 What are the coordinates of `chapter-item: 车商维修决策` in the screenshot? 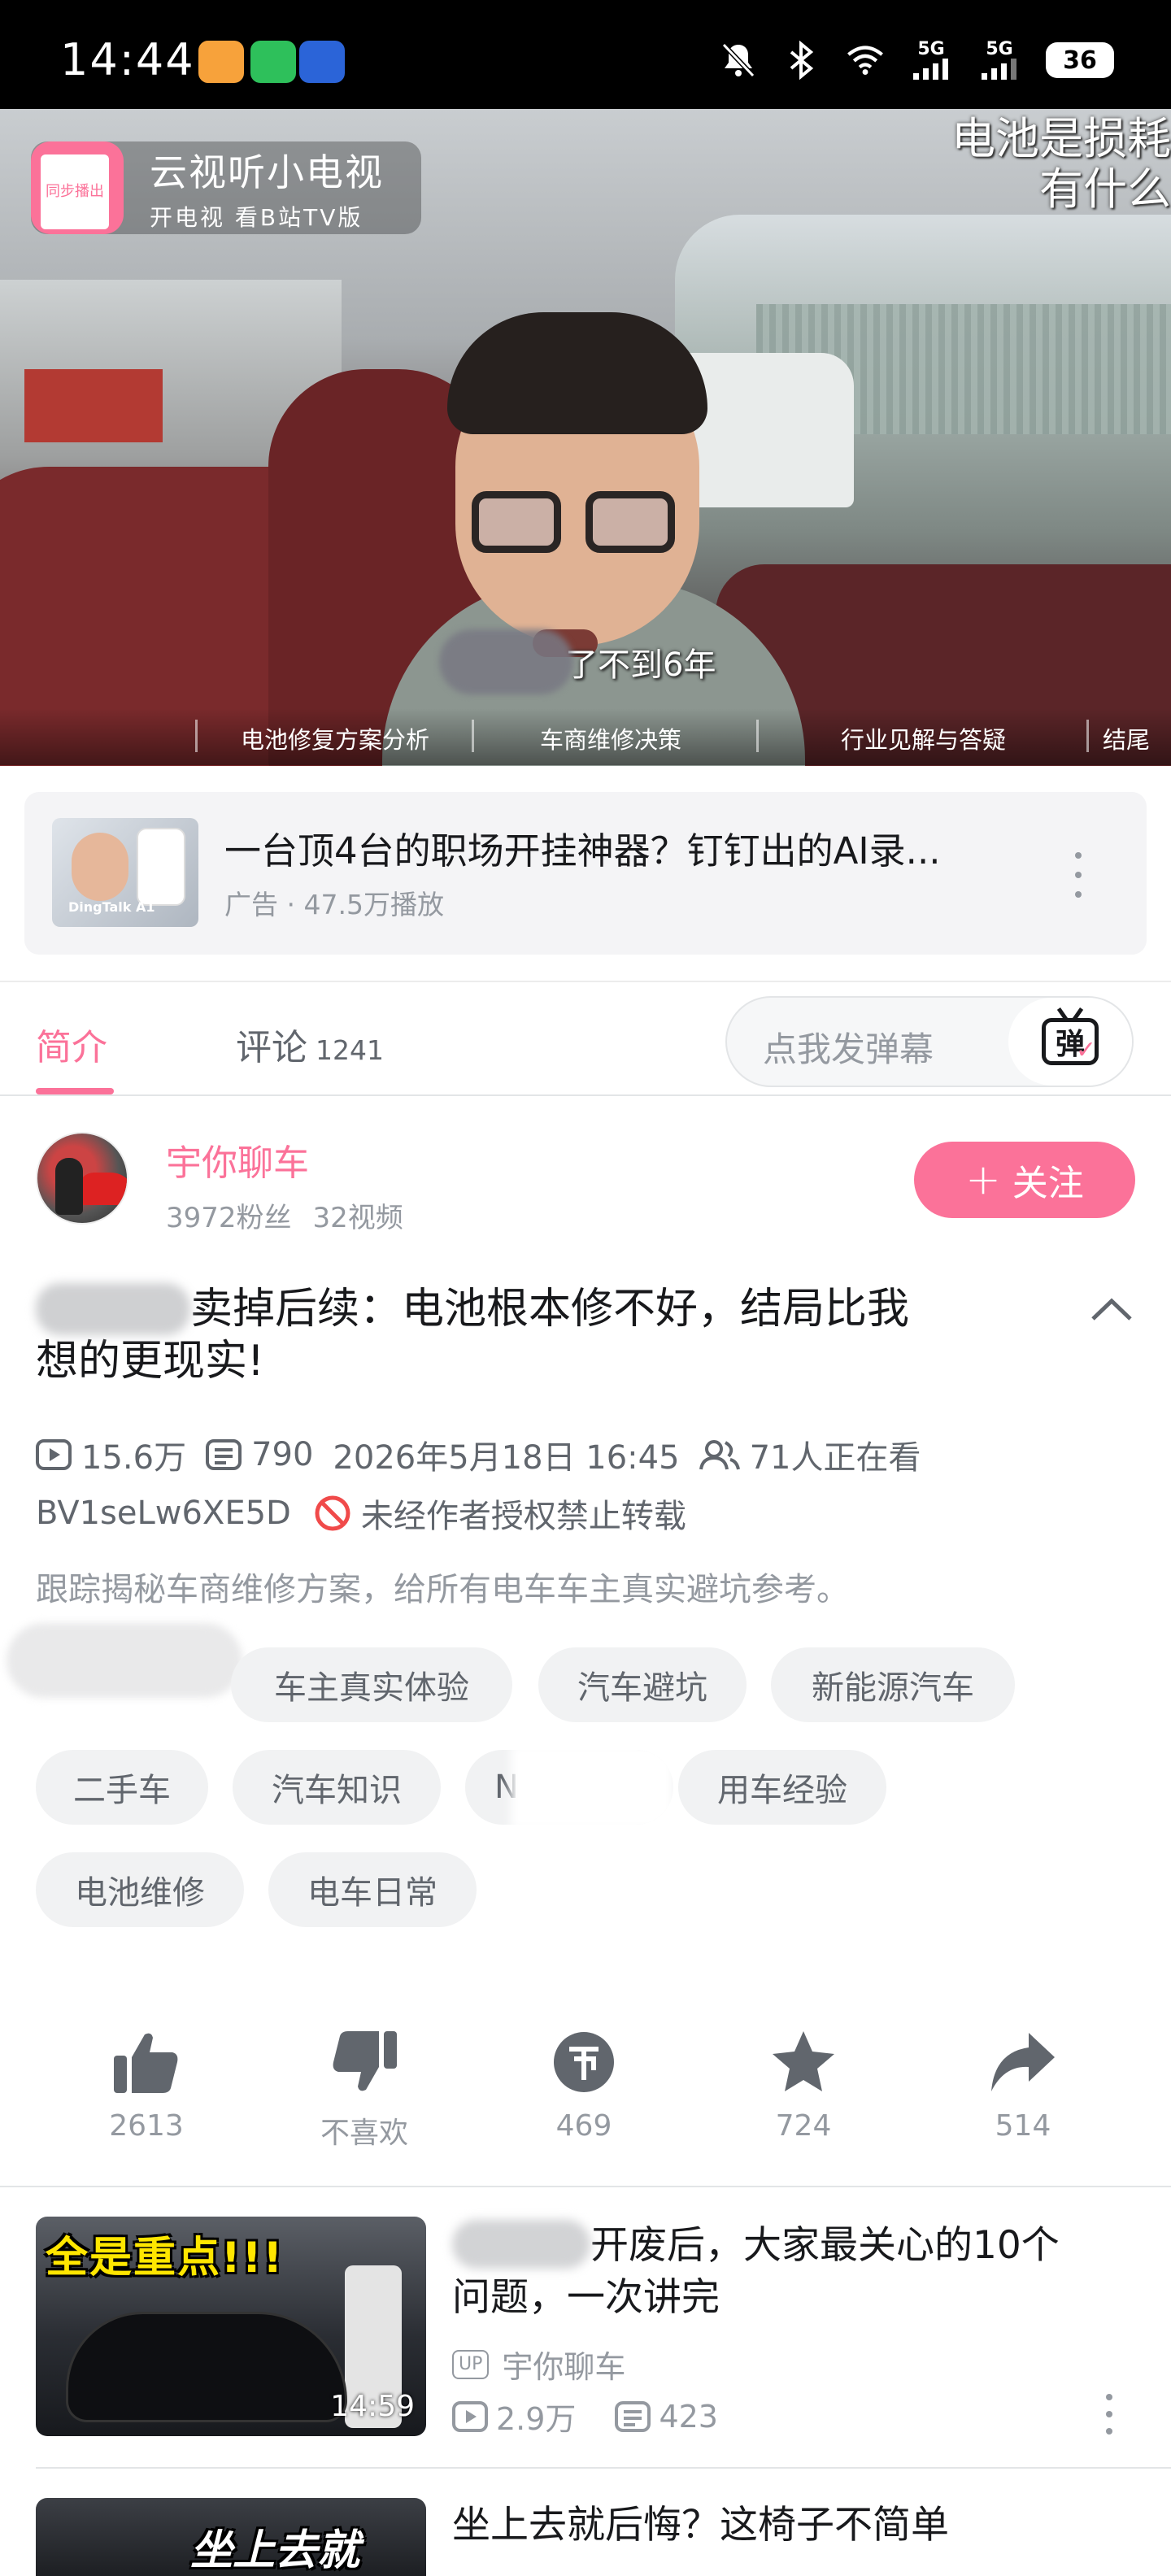 It's located at (611, 738).